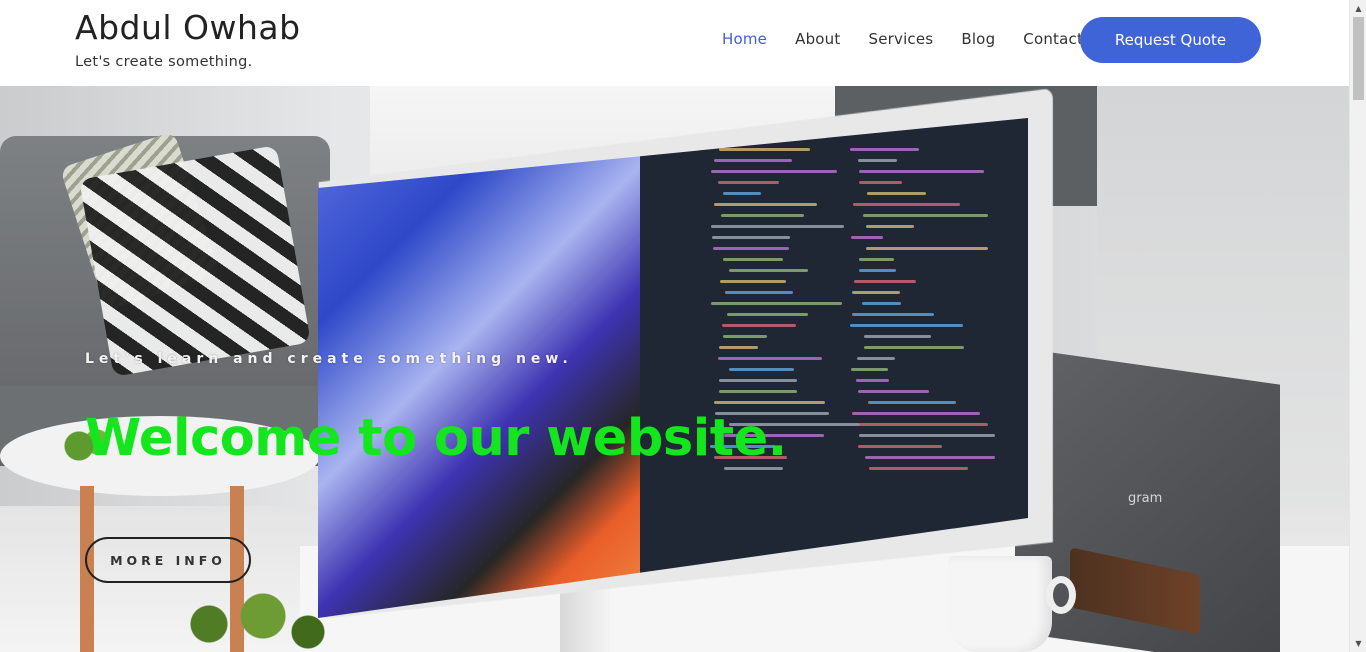 Image resolution: width=1366 pixels, height=652 pixels. I want to click on page-scrollbar: ▲ ▼, so click(1357, 326).